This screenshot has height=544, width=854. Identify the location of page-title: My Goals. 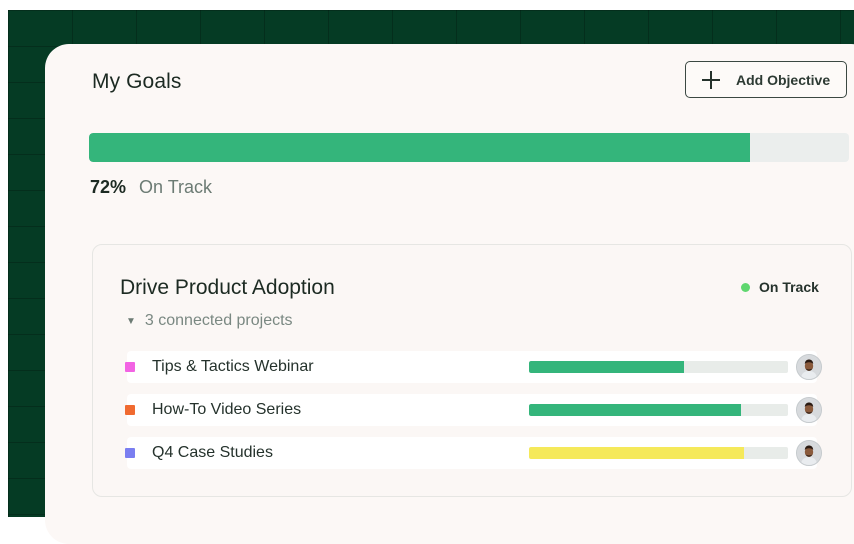
(137, 81).